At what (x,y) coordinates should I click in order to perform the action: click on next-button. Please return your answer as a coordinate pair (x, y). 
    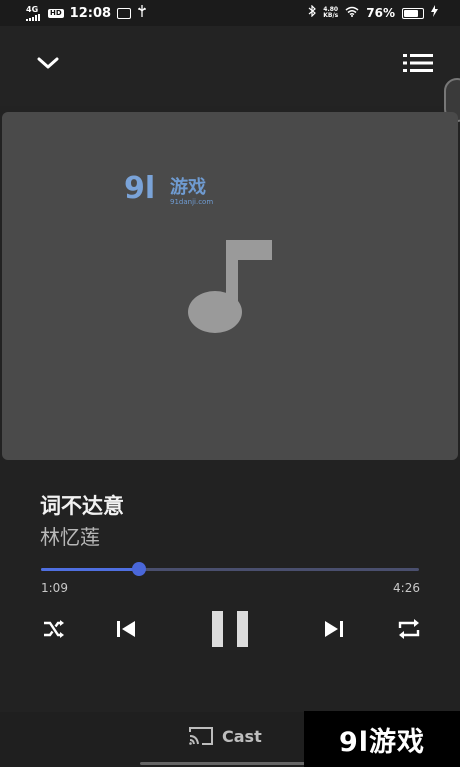
    Looking at the image, I should click on (334, 629).